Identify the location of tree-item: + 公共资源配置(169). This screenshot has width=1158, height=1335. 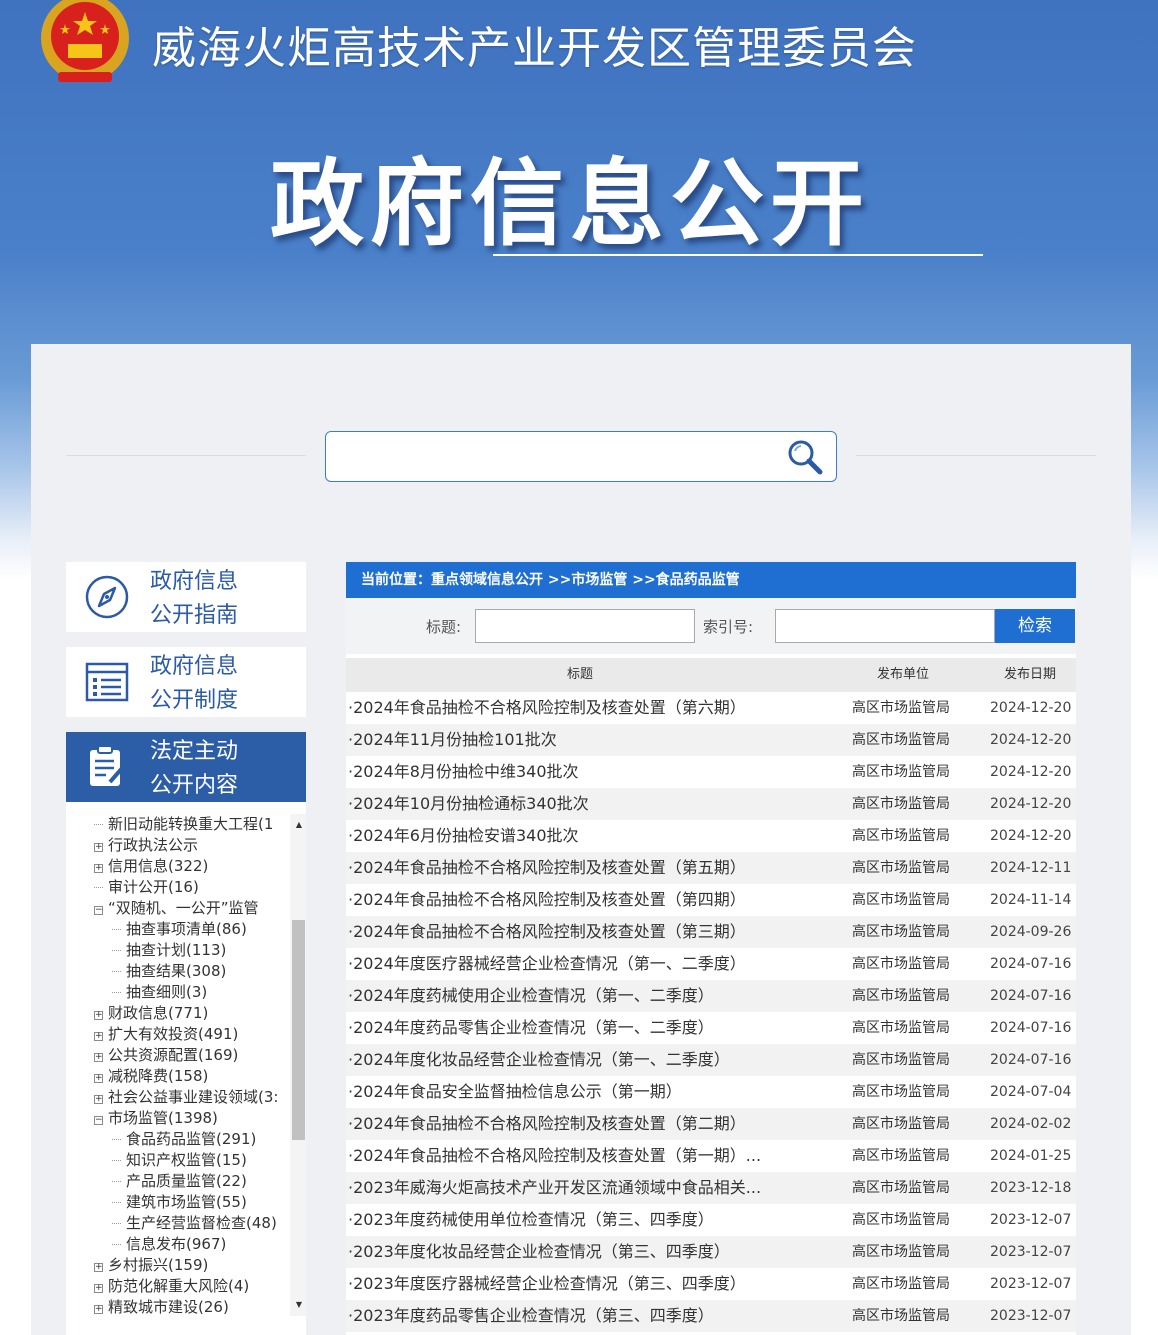
(187, 1055).